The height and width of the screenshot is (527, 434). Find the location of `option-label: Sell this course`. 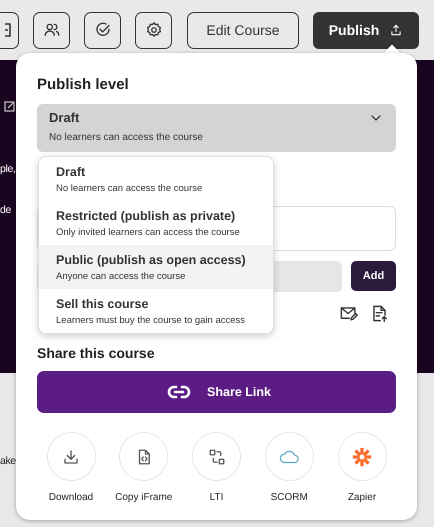

option-label: Sell this course is located at coordinates (103, 304).